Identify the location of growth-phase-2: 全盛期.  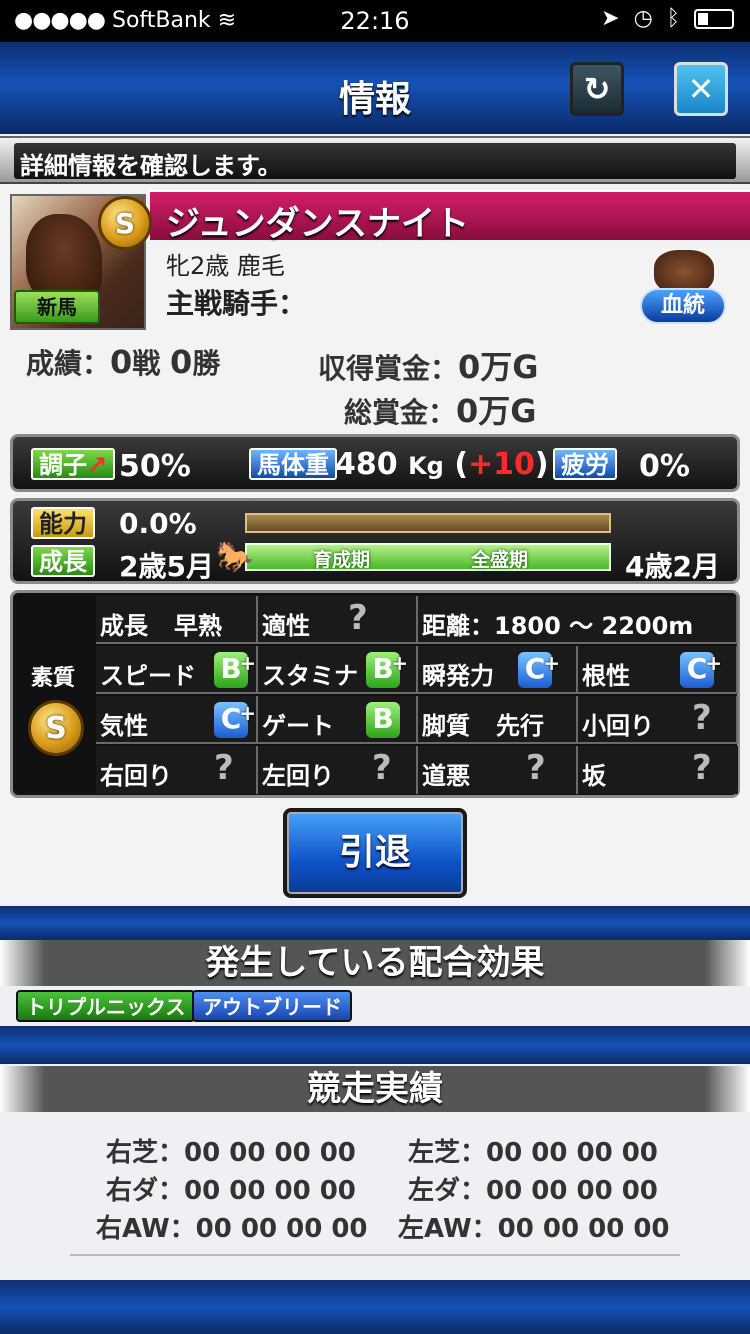
(500, 560).